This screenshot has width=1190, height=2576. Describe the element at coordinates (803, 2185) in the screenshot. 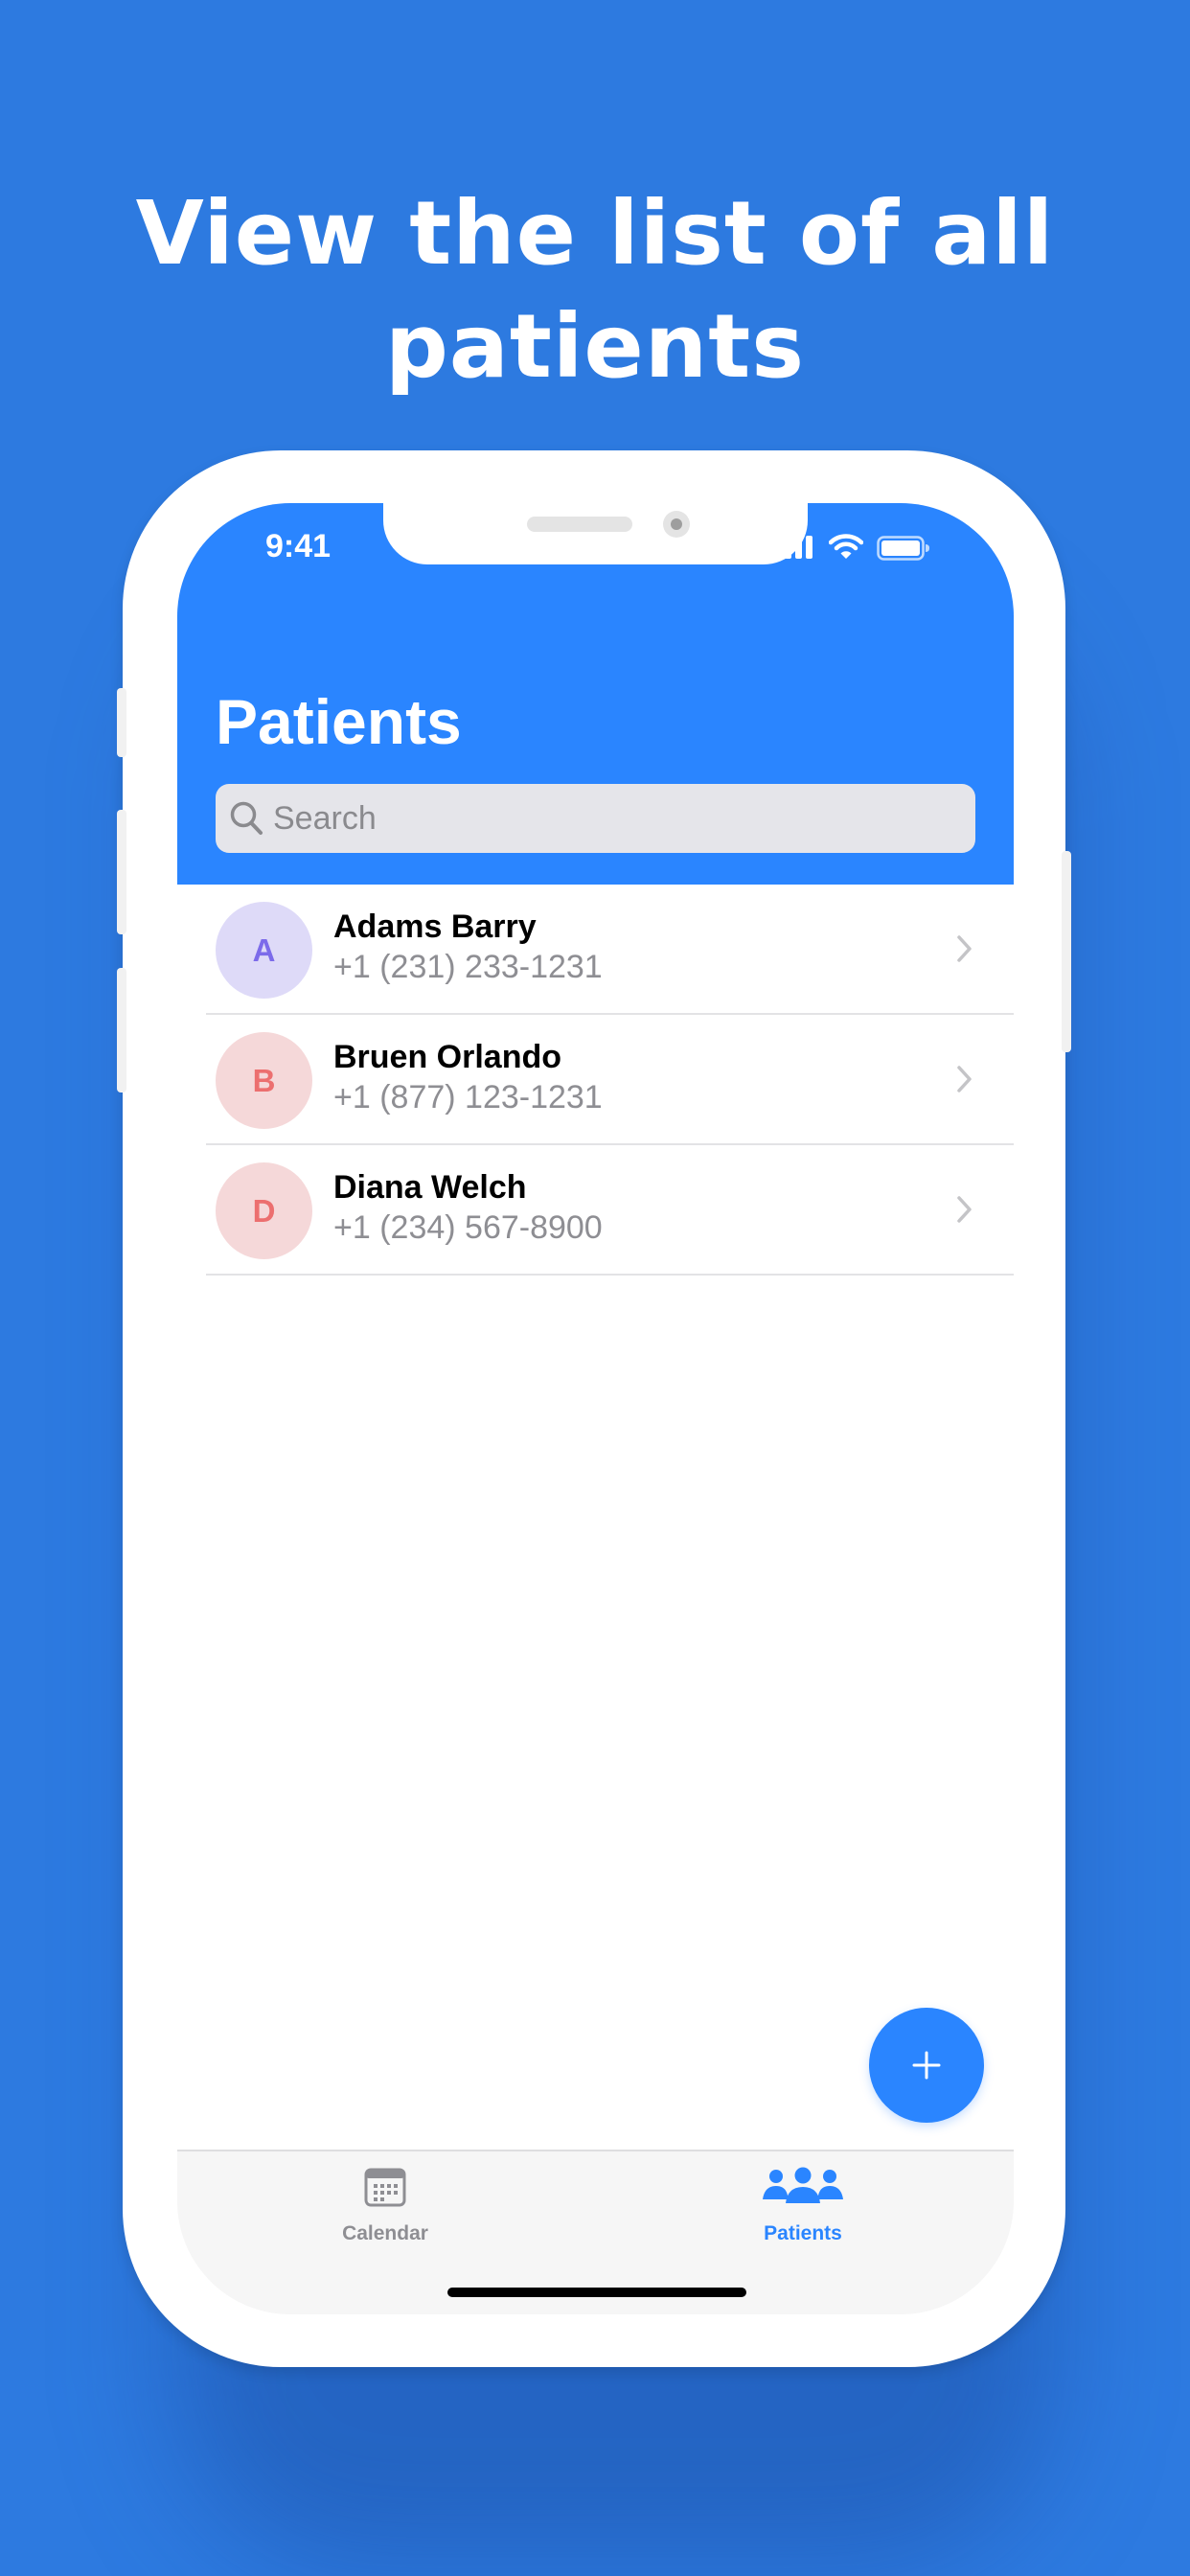

I see `people-icon` at that location.